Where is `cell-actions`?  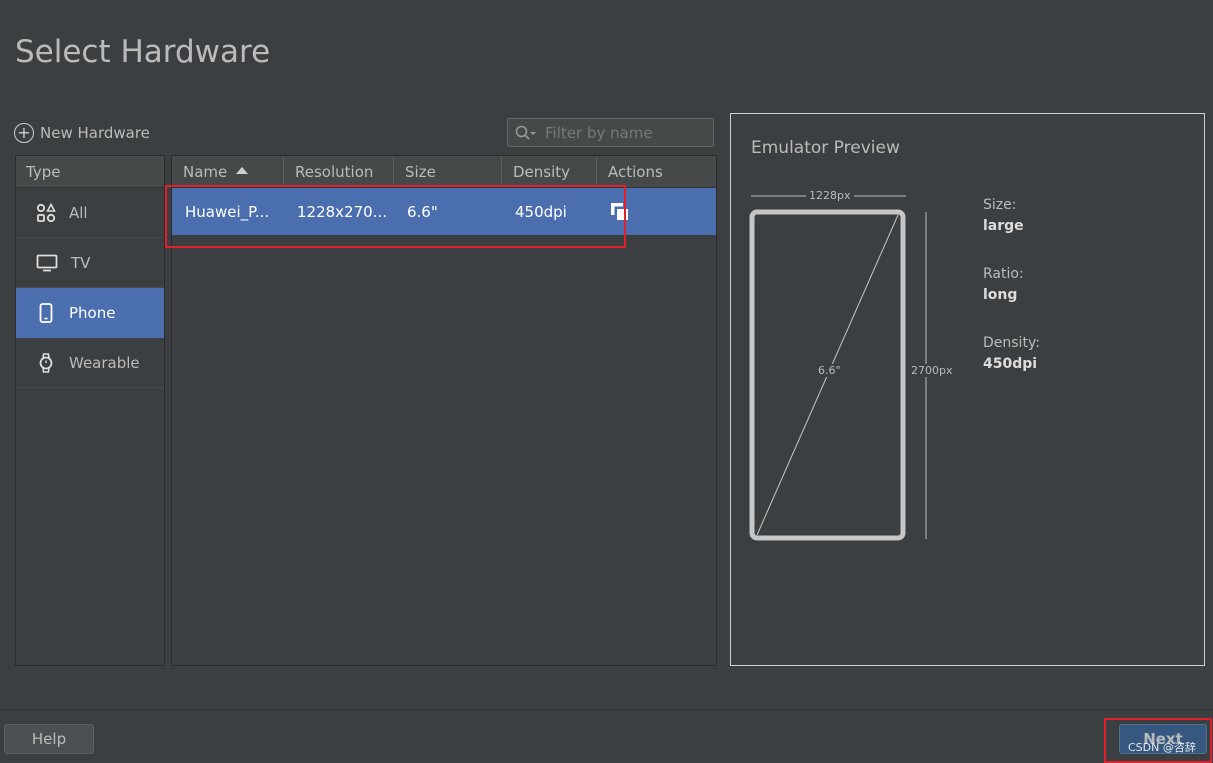
cell-actions is located at coordinates (656, 211).